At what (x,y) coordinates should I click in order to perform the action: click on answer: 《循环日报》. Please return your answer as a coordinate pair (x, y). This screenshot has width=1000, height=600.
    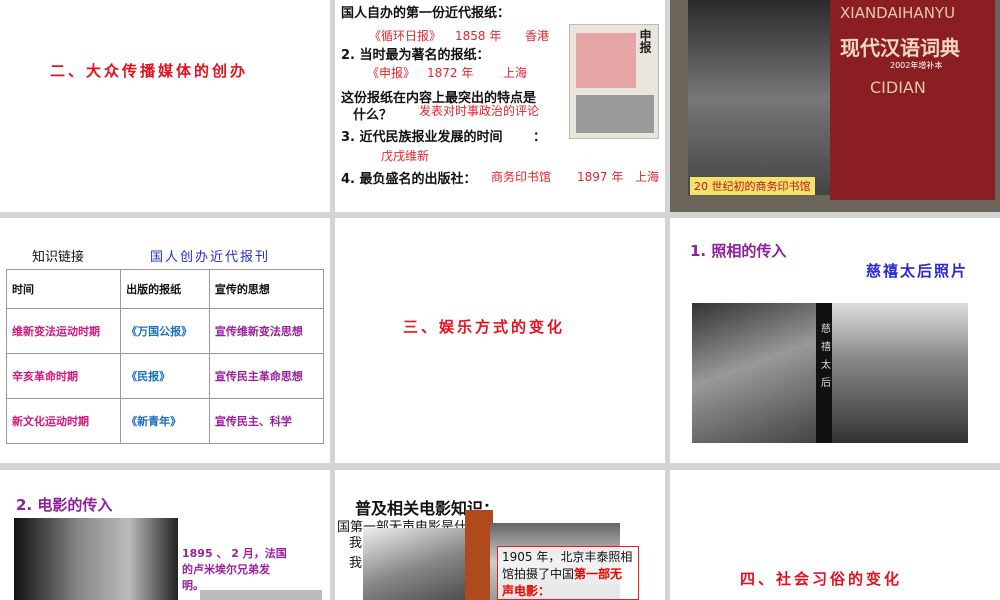
    Looking at the image, I should click on (405, 36).